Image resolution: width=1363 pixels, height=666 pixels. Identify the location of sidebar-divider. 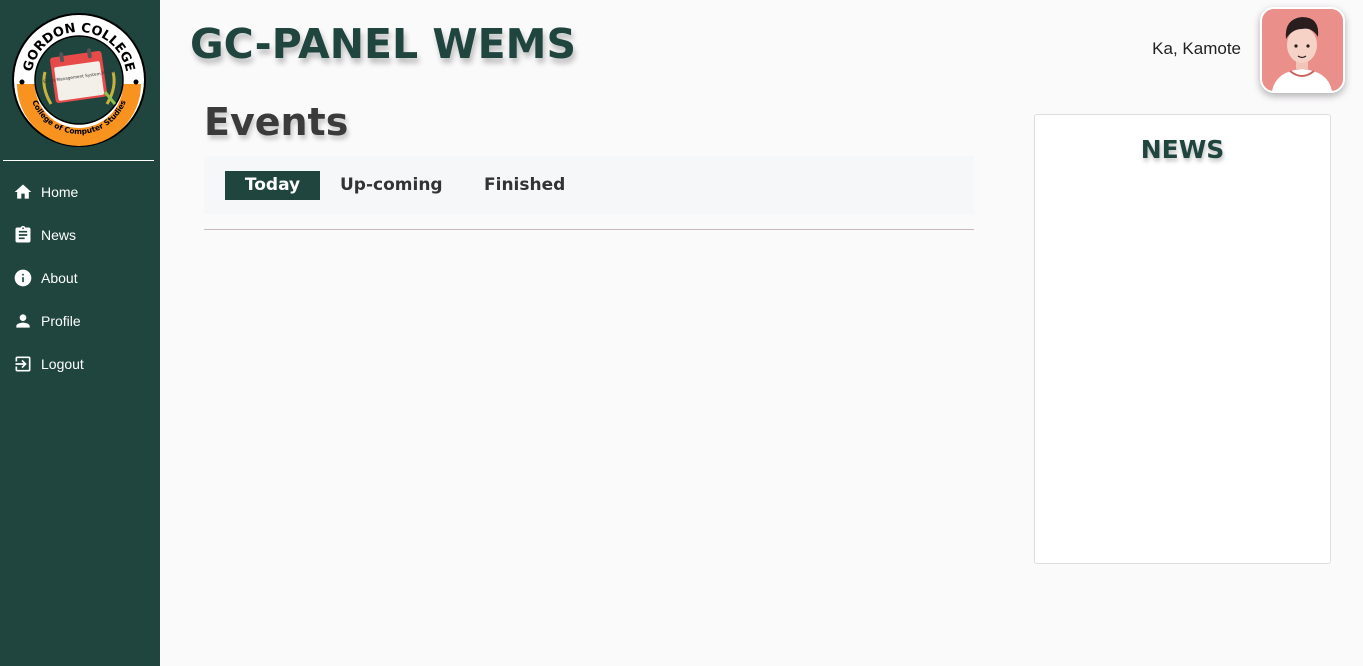
(78, 160).